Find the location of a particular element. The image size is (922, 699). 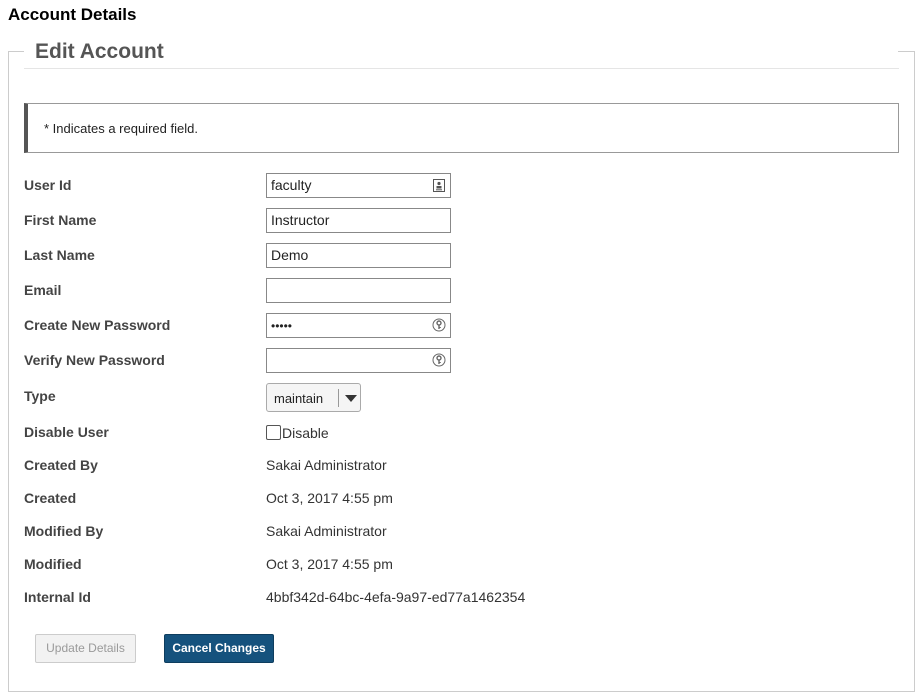

type-selected-value: maintain is located at coordinates (299, 398).